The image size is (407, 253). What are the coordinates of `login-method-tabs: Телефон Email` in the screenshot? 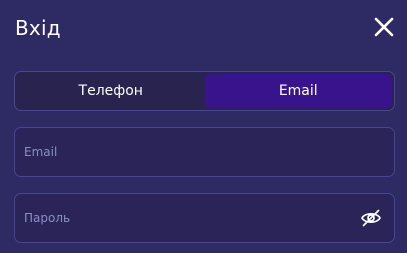 It's located at (204, 91).